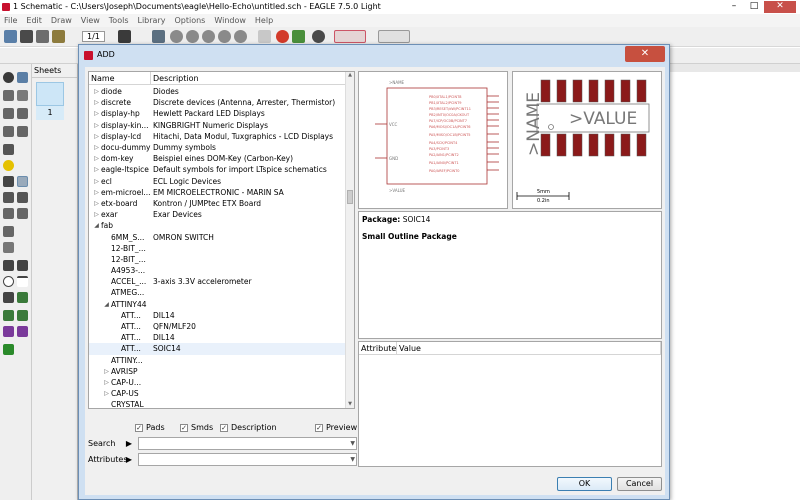 The height and width of the screenshot is (500, 800). What do you see at coordinates (123, 20) in the screenshot?
I see `menu-tools: Tools` at bounding box center [123, 20].